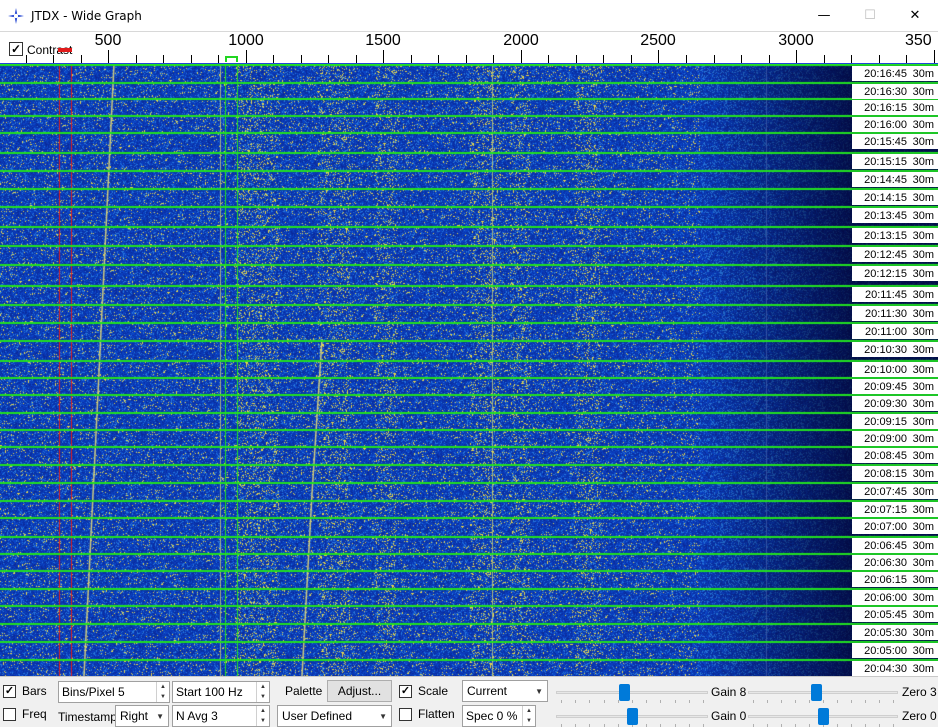  I want to click on timestamp-row: 20:16:45 30m, so click(895, 73).